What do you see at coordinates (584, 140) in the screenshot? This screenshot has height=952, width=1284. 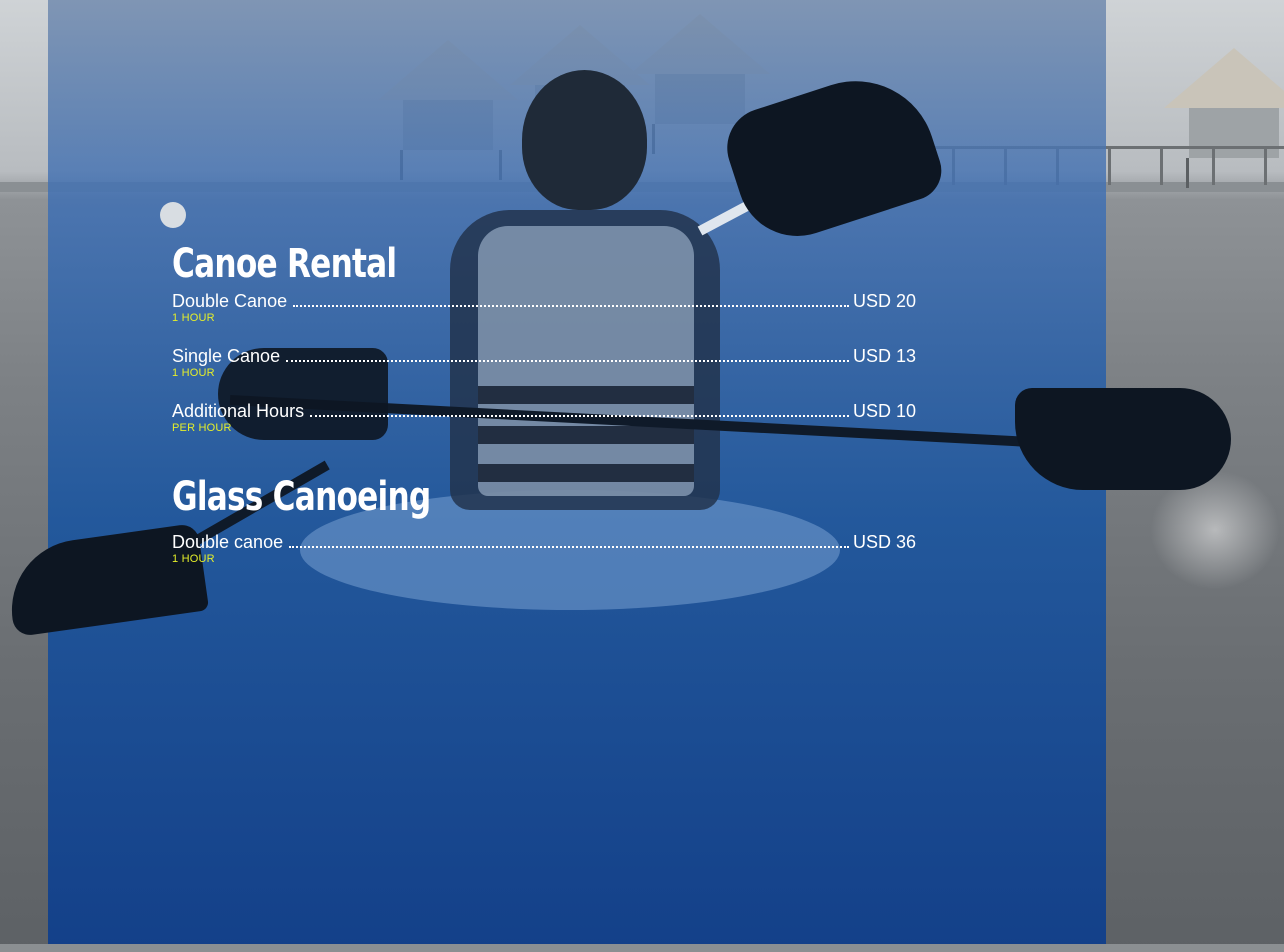 I see `kayaker-head` at bounding box center [584, 140].